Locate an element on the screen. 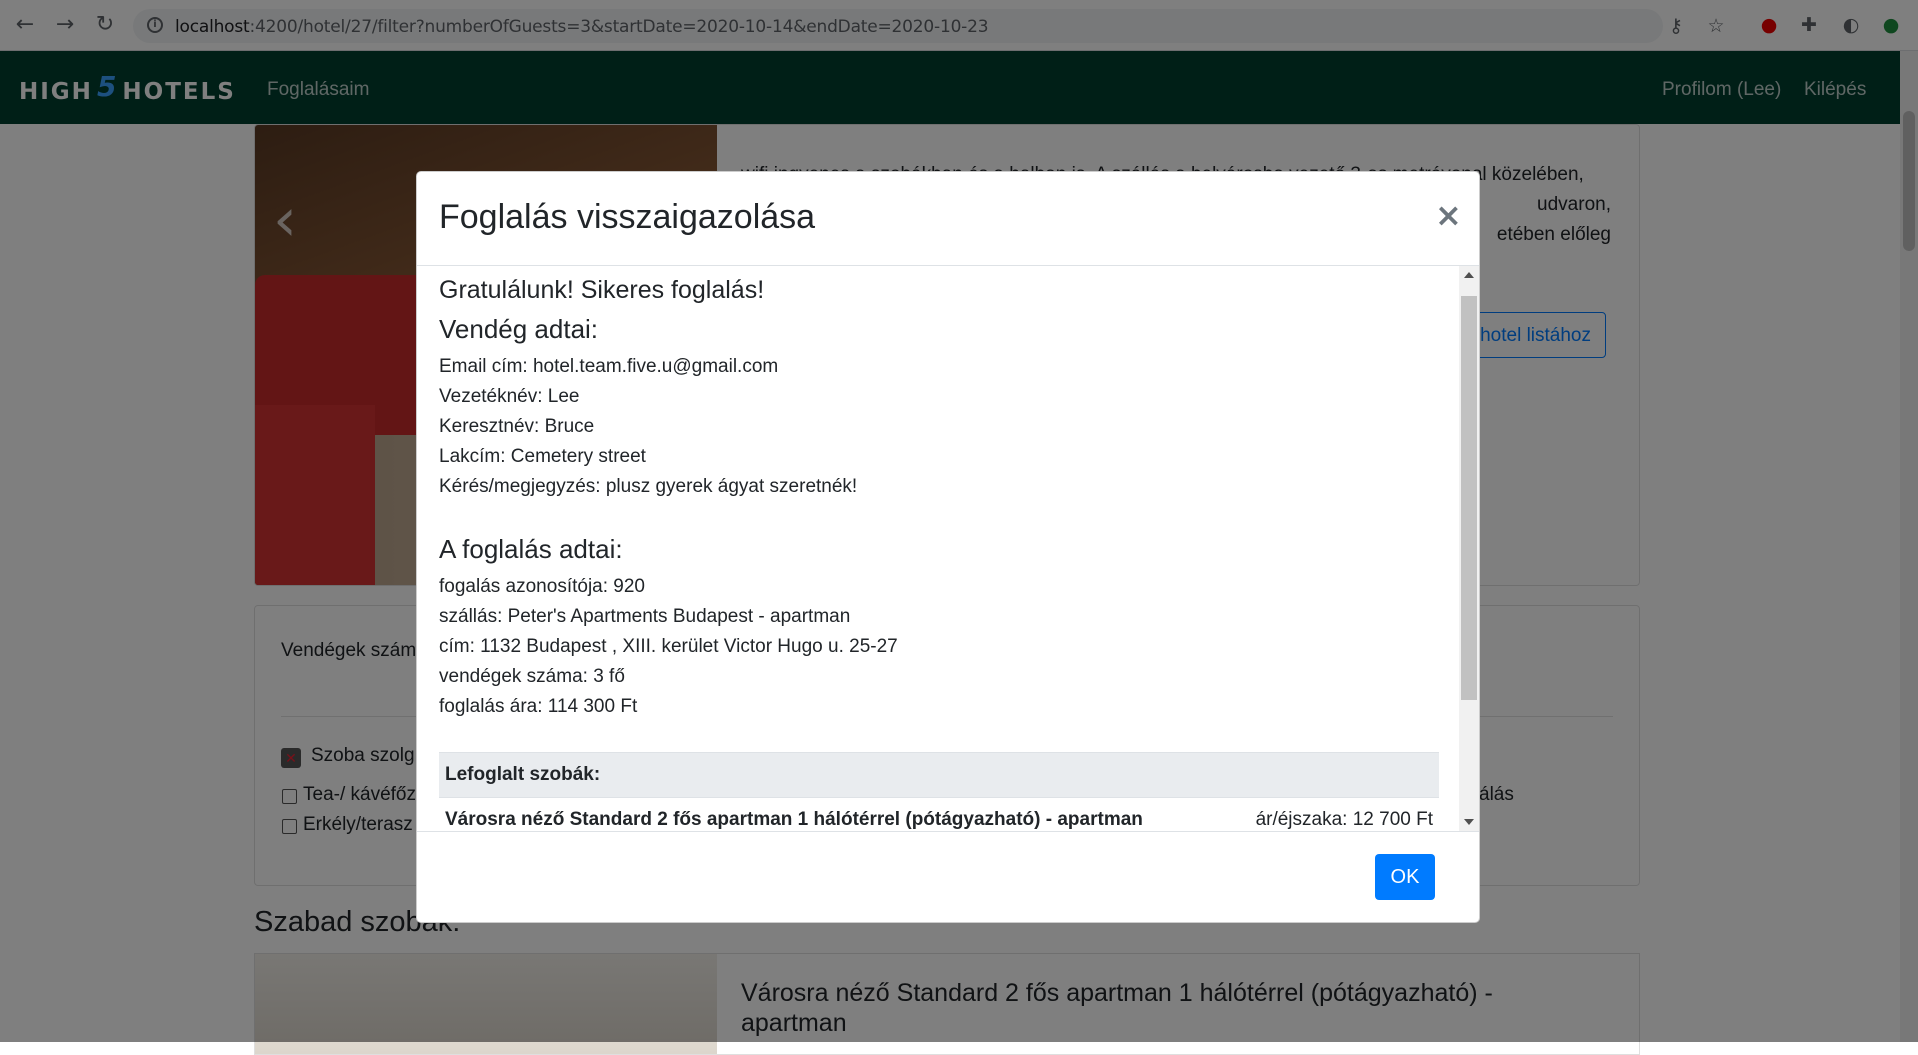 The height and width of the screenshot is (1055, 1918). booking-id: fogalás azonosítója: 920 is located at coordinates (542, 586).